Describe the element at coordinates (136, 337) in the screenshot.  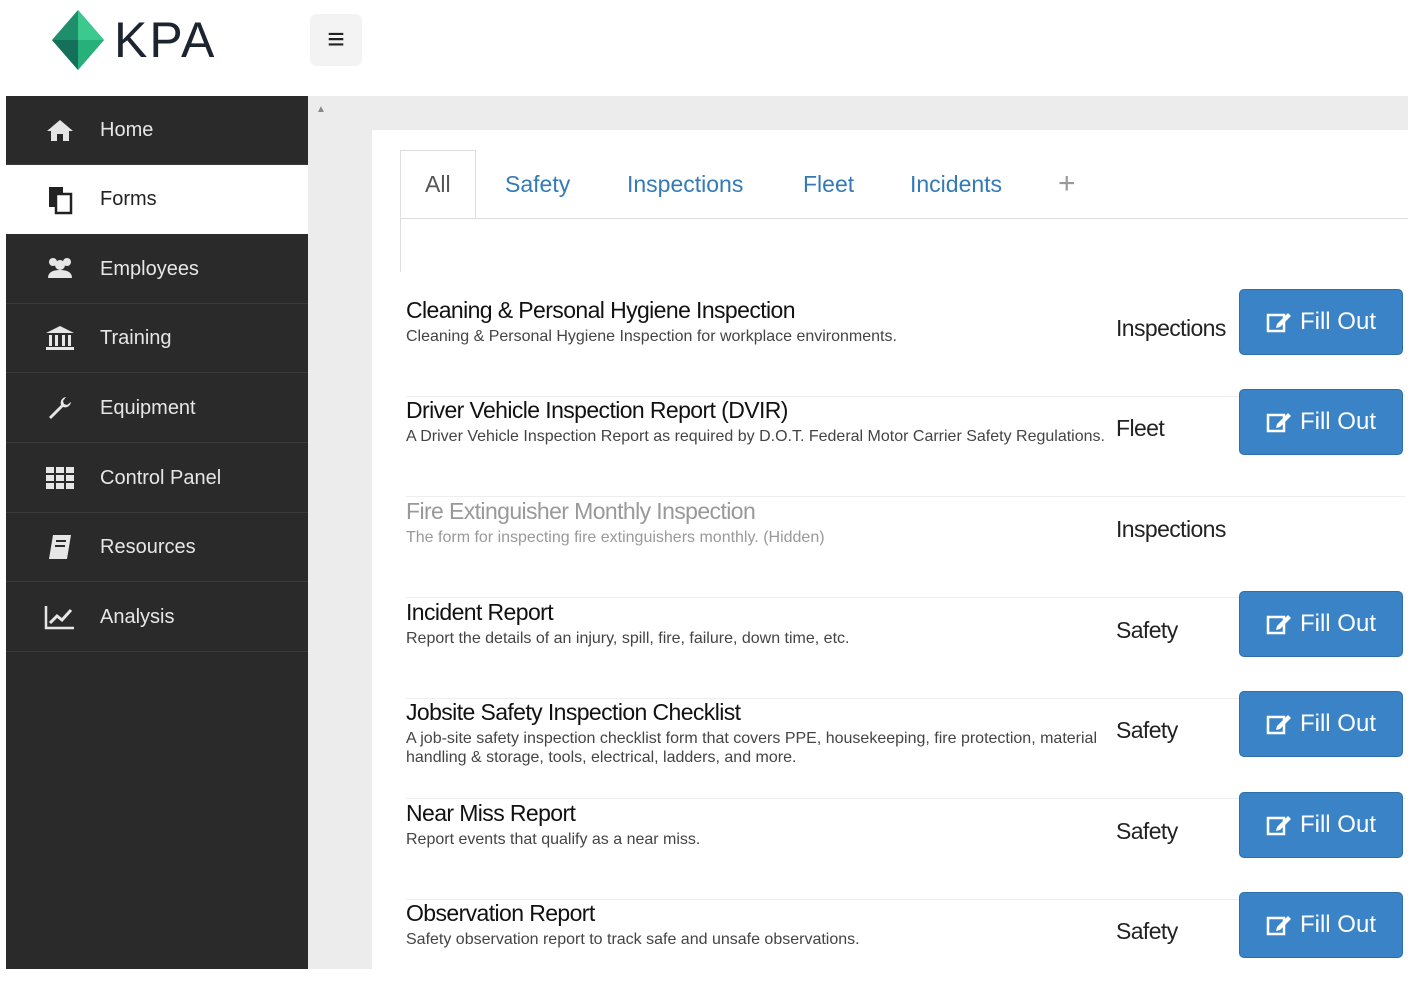
I see `sidebar-item-label: Training` at that location.